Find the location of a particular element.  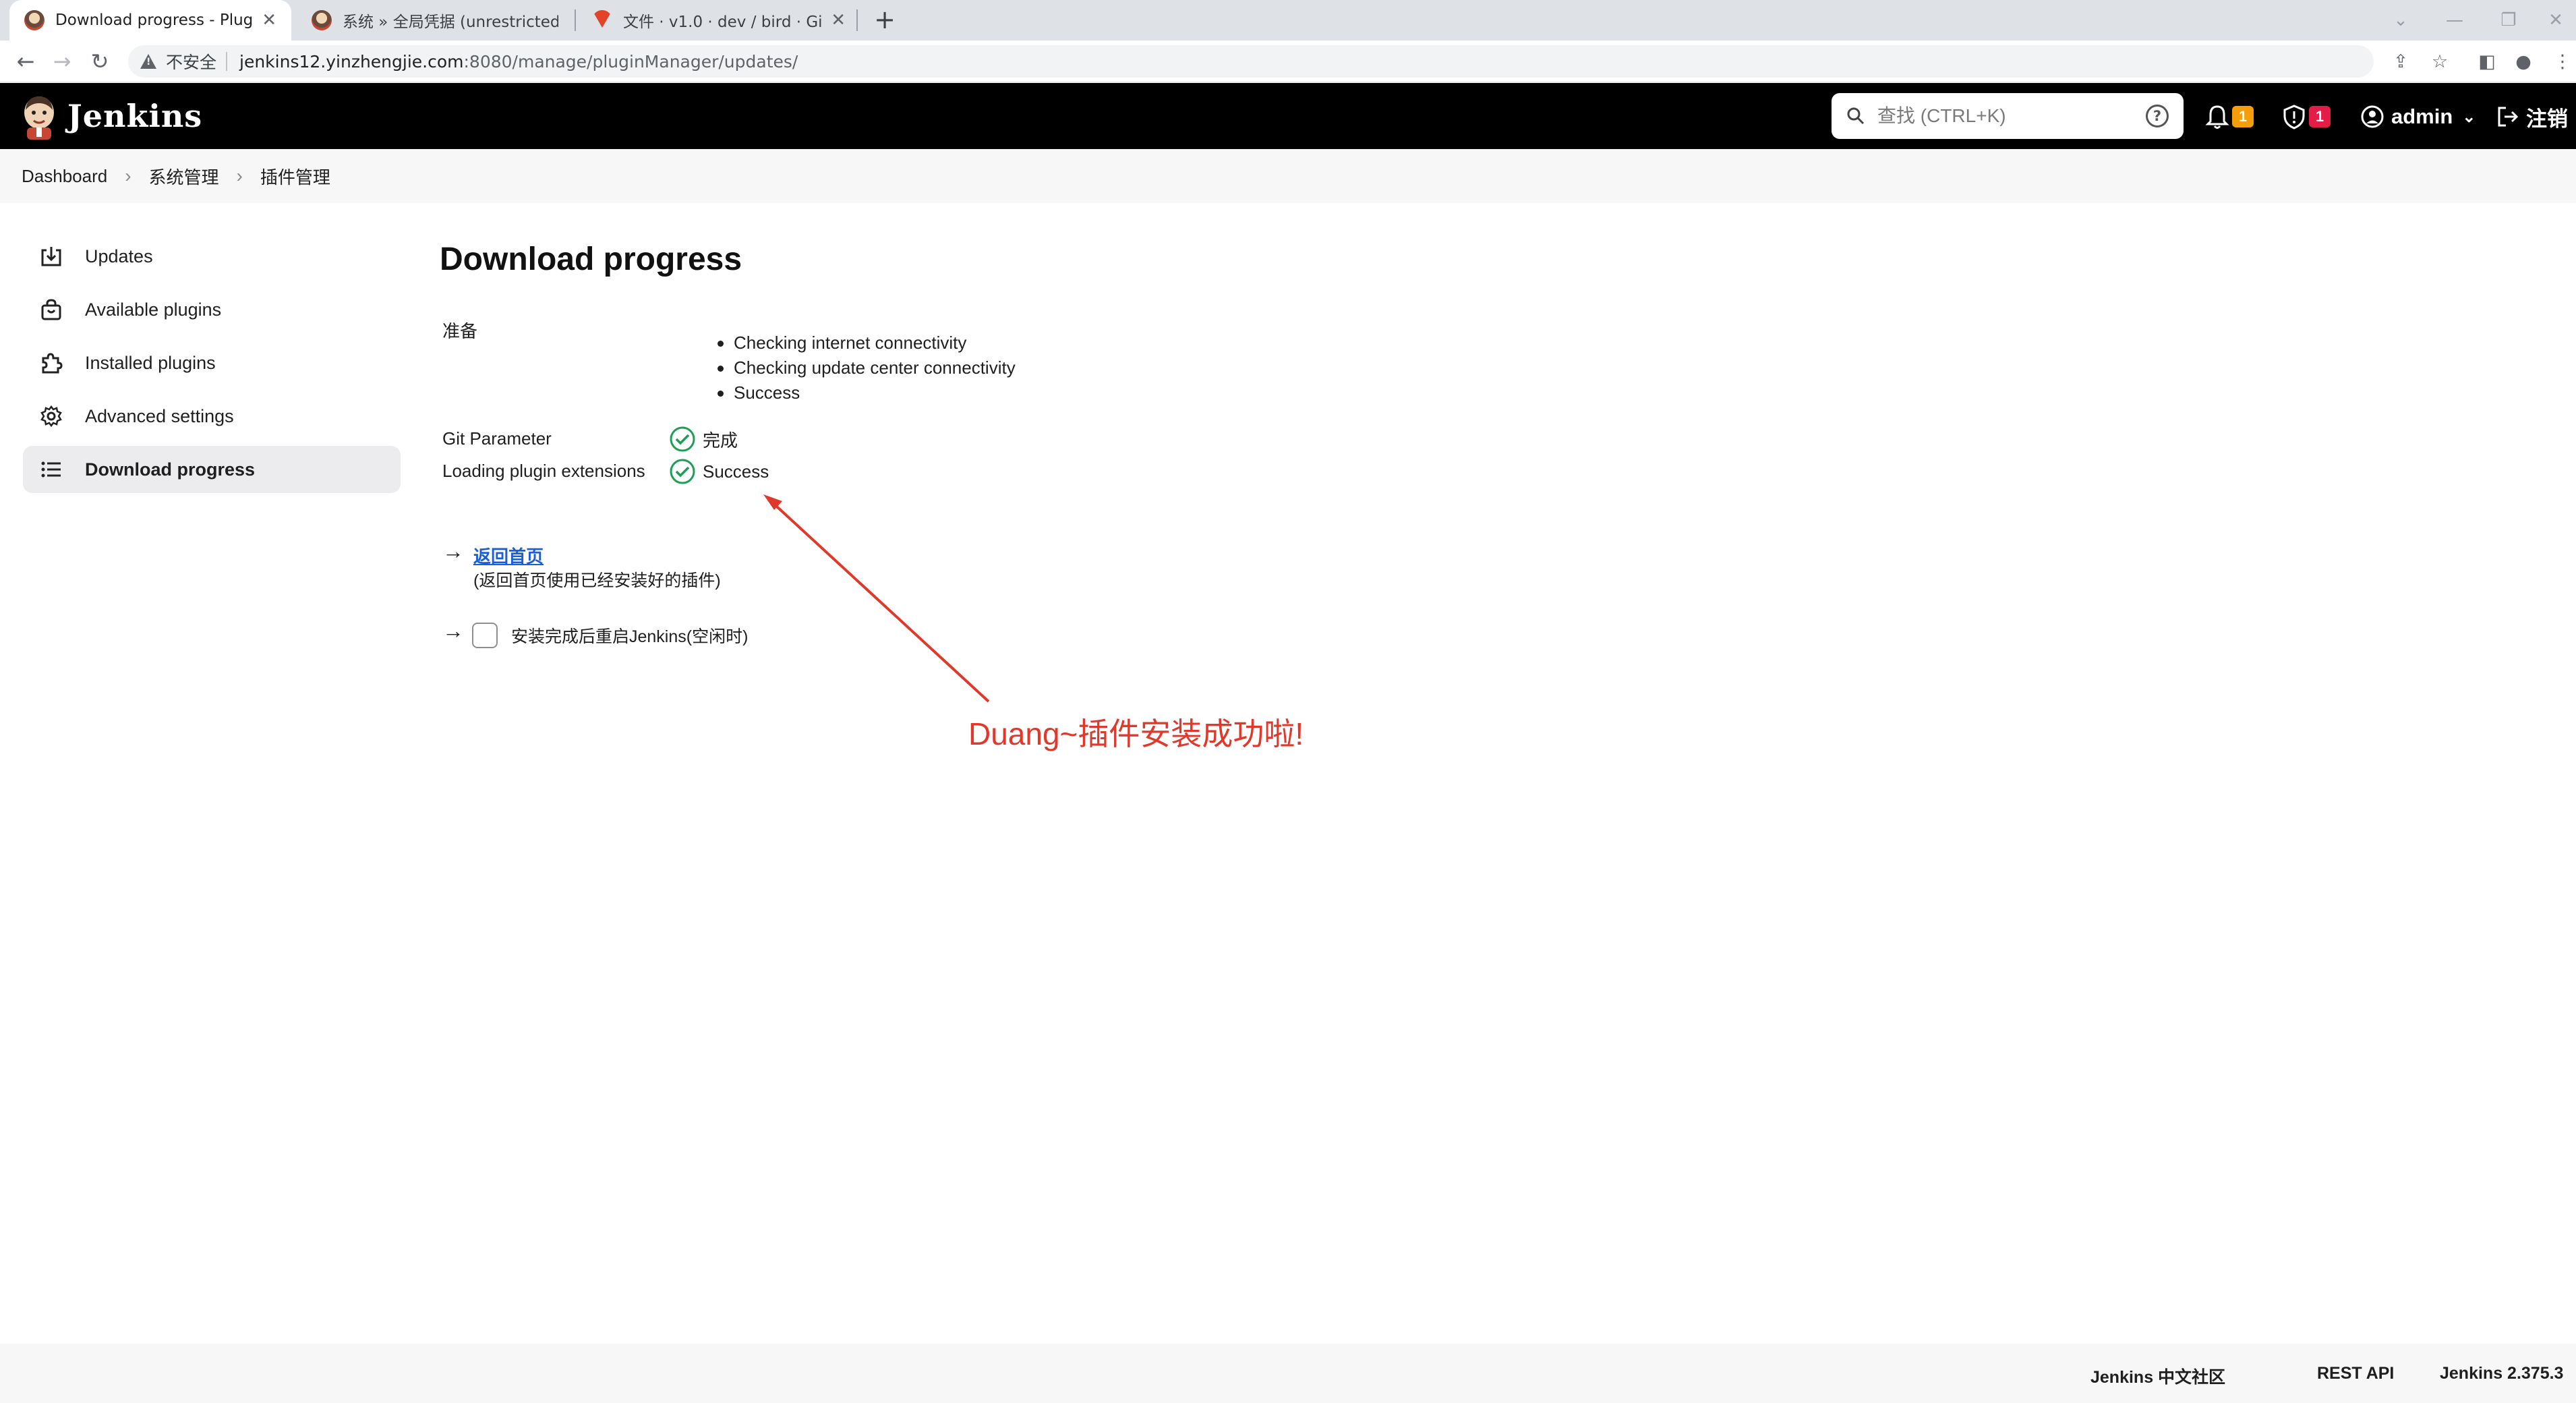

job-name-git-parameter: Git Parameter is located at coordinates (497, 439).